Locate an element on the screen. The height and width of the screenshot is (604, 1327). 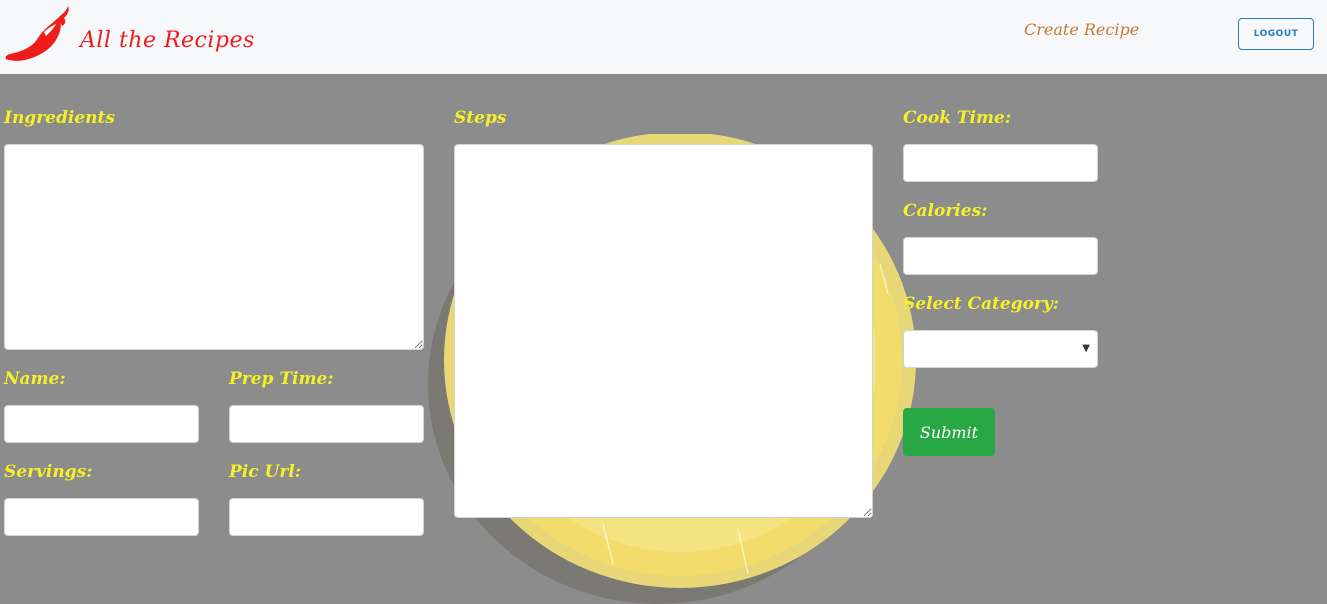
navbar: All the Recipes Create Recipe LOGOUT is located at coordinates (663, 37).